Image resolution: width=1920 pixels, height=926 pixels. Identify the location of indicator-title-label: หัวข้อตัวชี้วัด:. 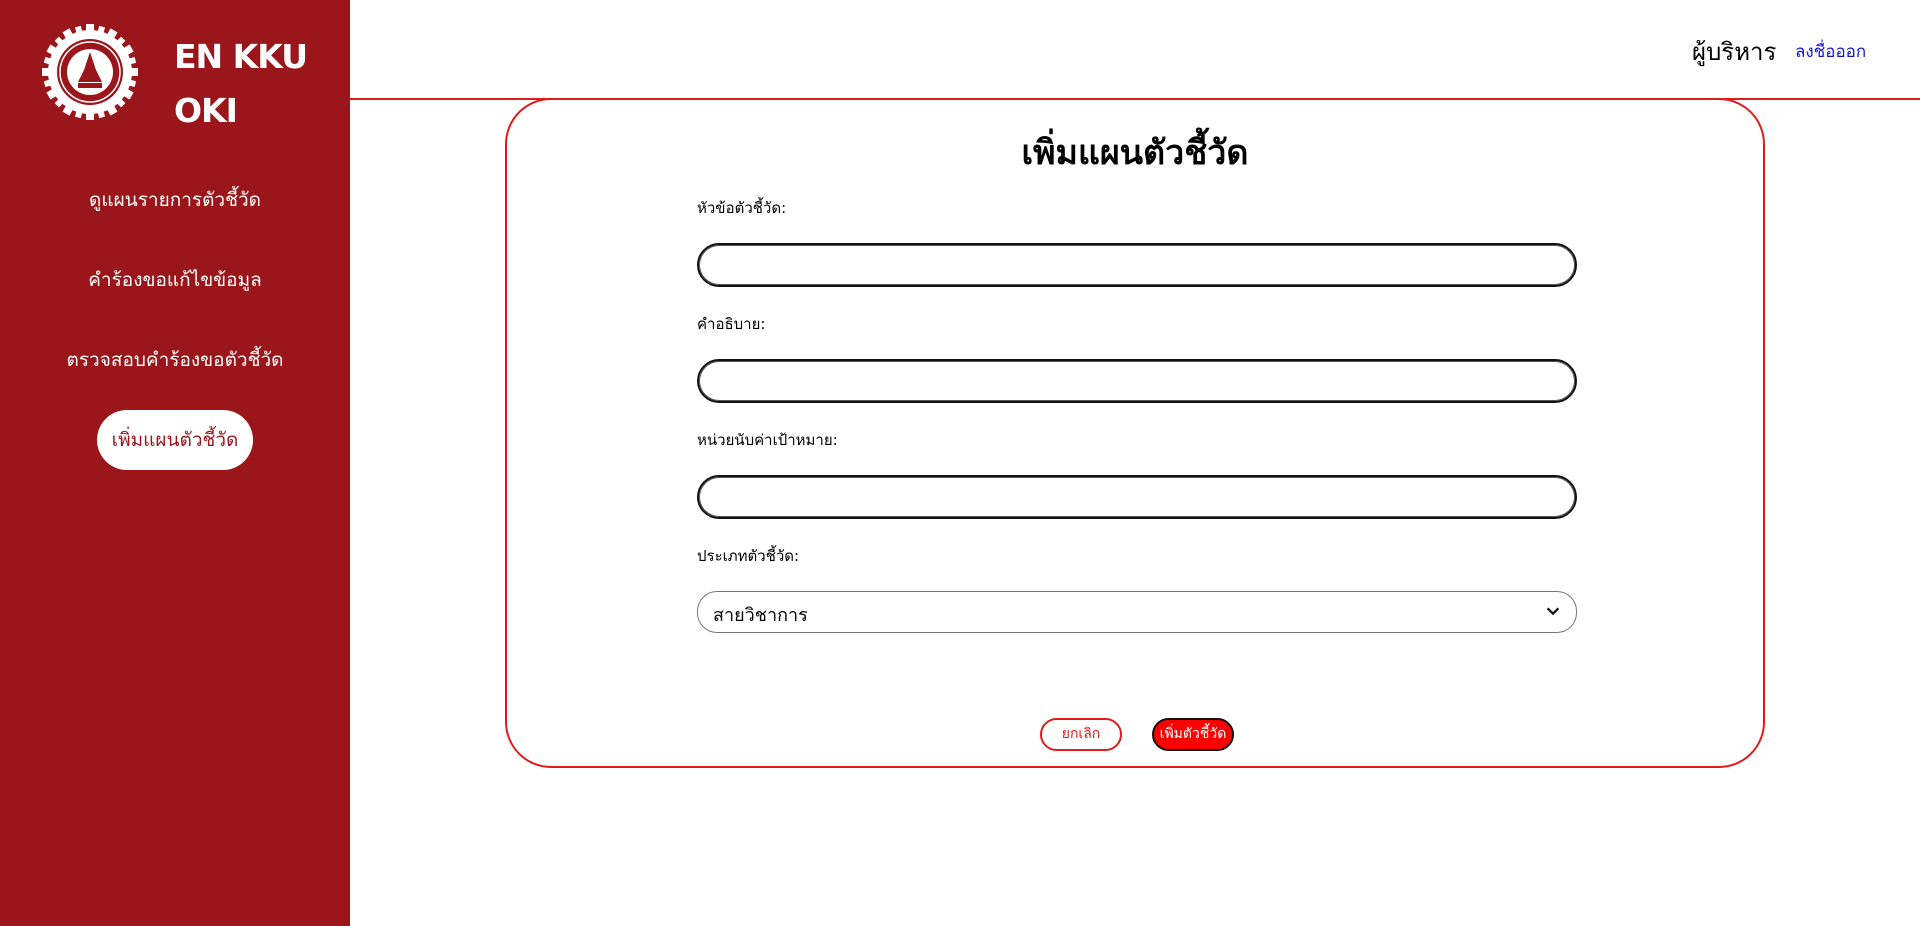
(742, 208).